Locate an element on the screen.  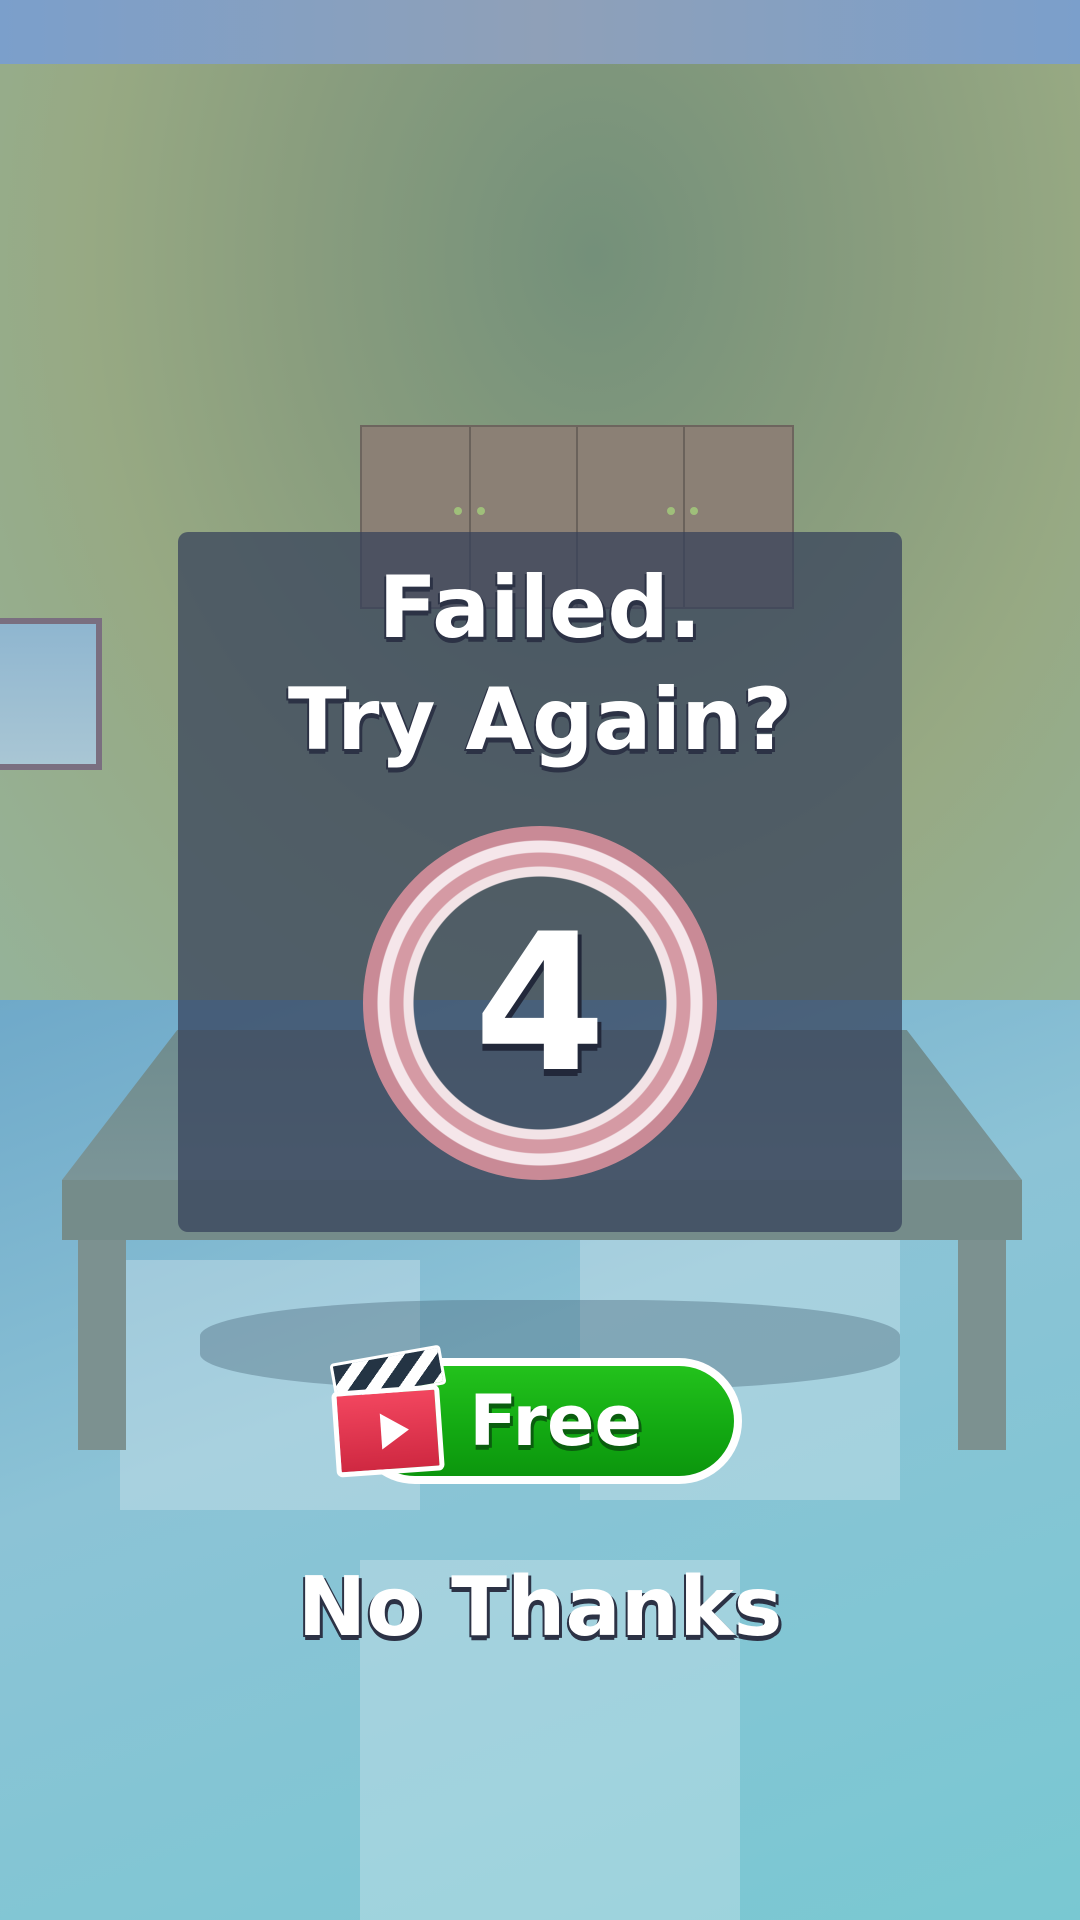
play-icon is located at coordinates (395, 1430).